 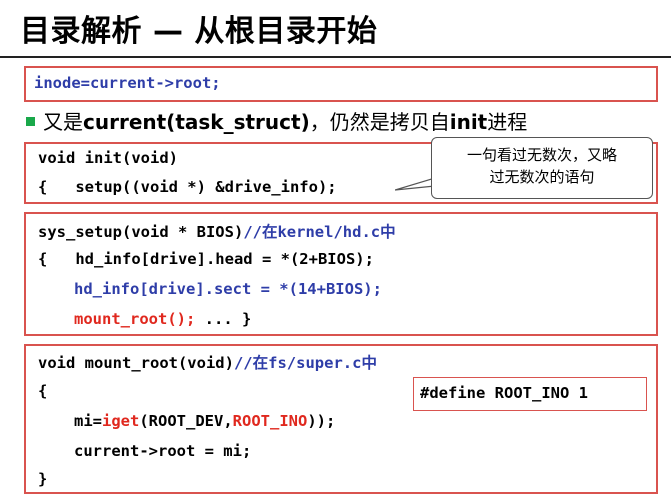 I want to click on mount-comment: //在fs/super.c中, so click(x=305, y=363).